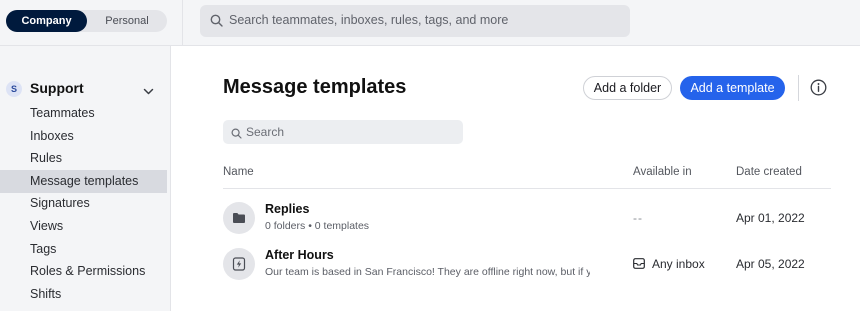  Describe the element at coordinates (639, 265) in the screenshot. I see `inbox-icon` at that location.